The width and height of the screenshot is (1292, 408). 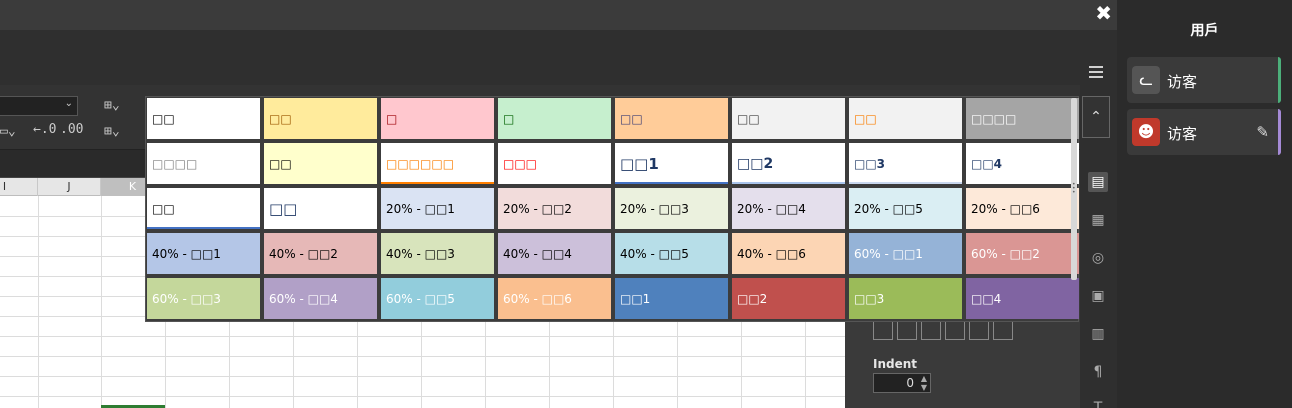 What do you see at coordinates (437, 298) in the screenshot?
I see `cell-style-tile: 60% - □□5` at bounding box center [437, 298].